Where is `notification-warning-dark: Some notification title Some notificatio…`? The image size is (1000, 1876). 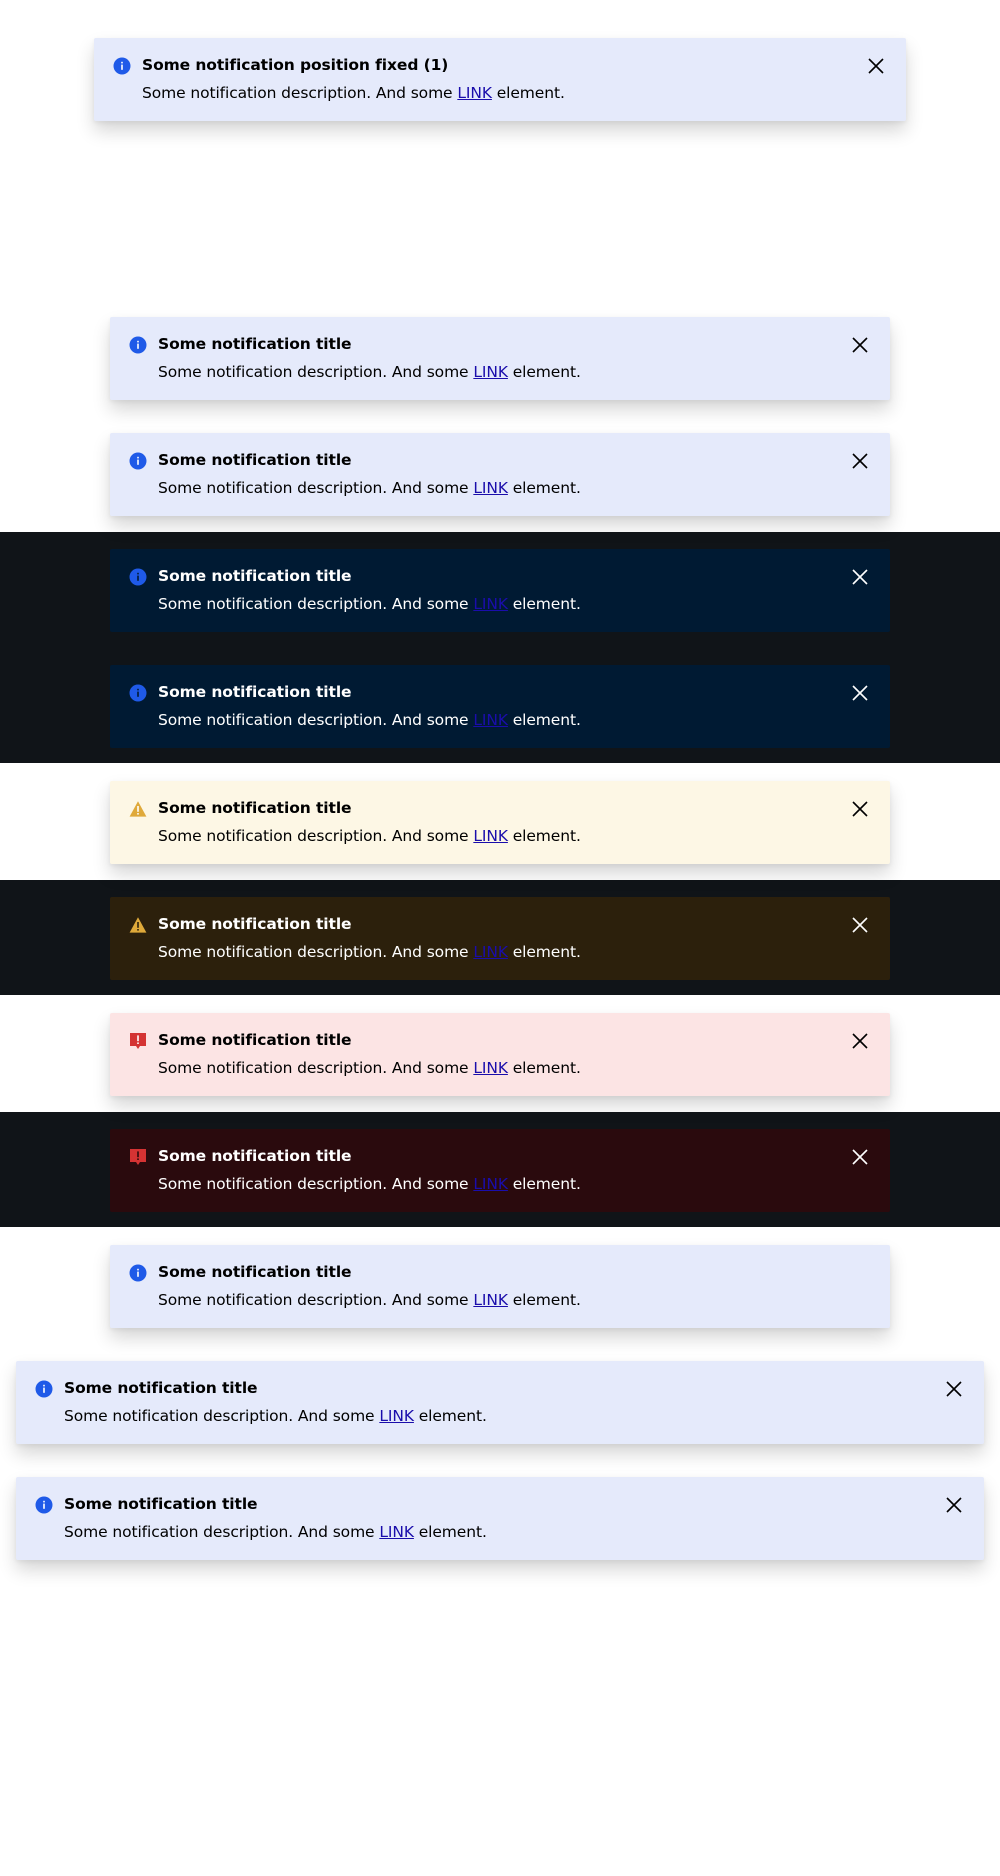 notification-warning-dark: Some notification title Some notificatio… is located at coordinates (500, 938).